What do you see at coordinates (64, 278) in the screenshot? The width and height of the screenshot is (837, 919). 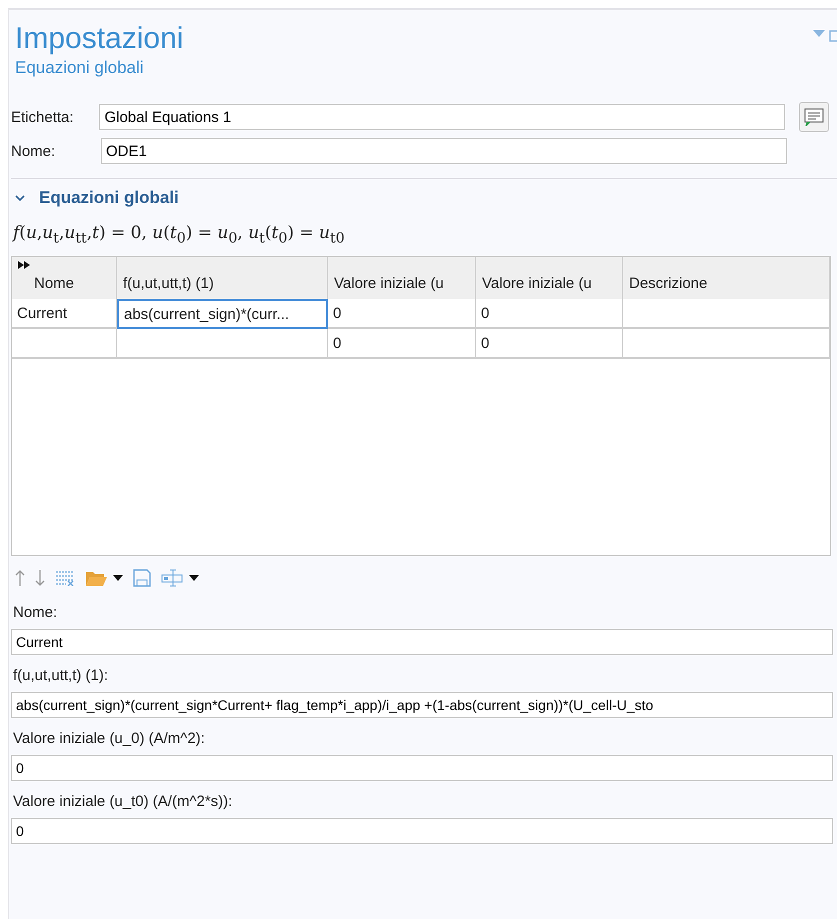 I see `column-header: Nome` at bounding box center [64, 278].